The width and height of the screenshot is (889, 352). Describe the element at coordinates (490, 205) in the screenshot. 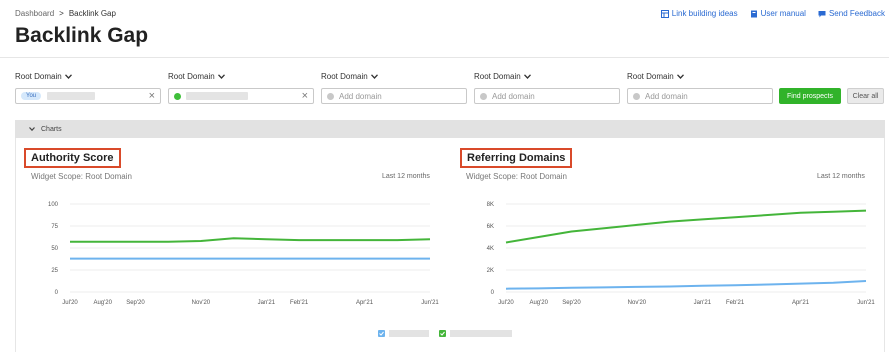

I see `y-tick-label: 8K` at that location.